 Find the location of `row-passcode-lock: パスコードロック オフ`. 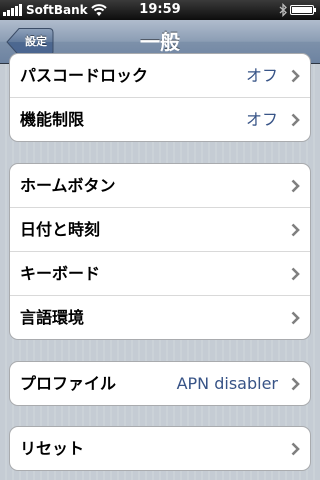

row-passcode-lock: パスコードロック オフ is located at coordinates (160, 76).